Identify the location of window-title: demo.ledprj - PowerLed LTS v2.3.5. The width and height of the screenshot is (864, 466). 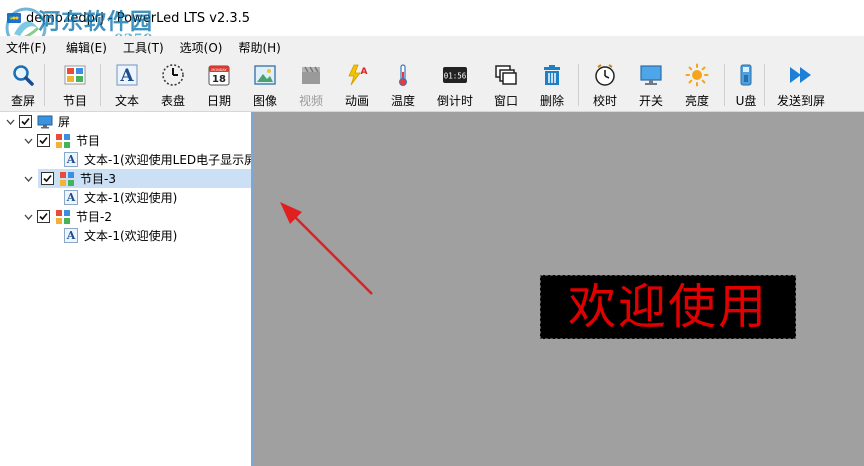
(138, 18).